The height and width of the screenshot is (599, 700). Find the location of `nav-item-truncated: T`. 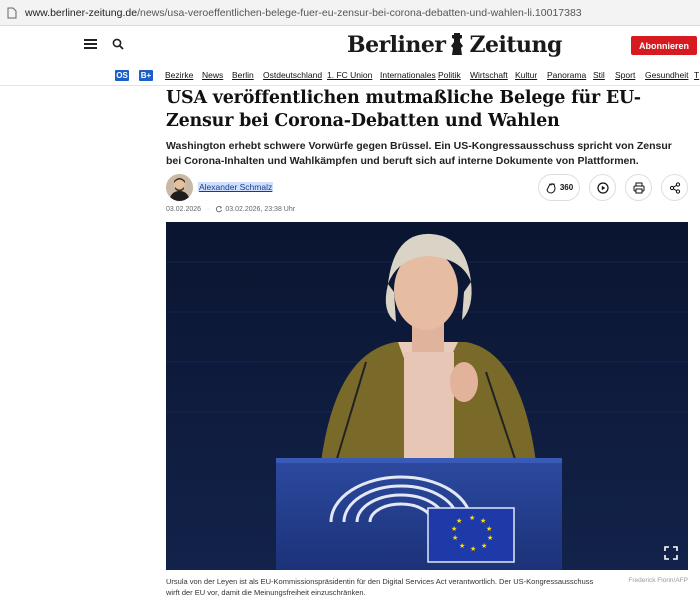

nav-item-truncated: T is located at coordinates (696, 75).